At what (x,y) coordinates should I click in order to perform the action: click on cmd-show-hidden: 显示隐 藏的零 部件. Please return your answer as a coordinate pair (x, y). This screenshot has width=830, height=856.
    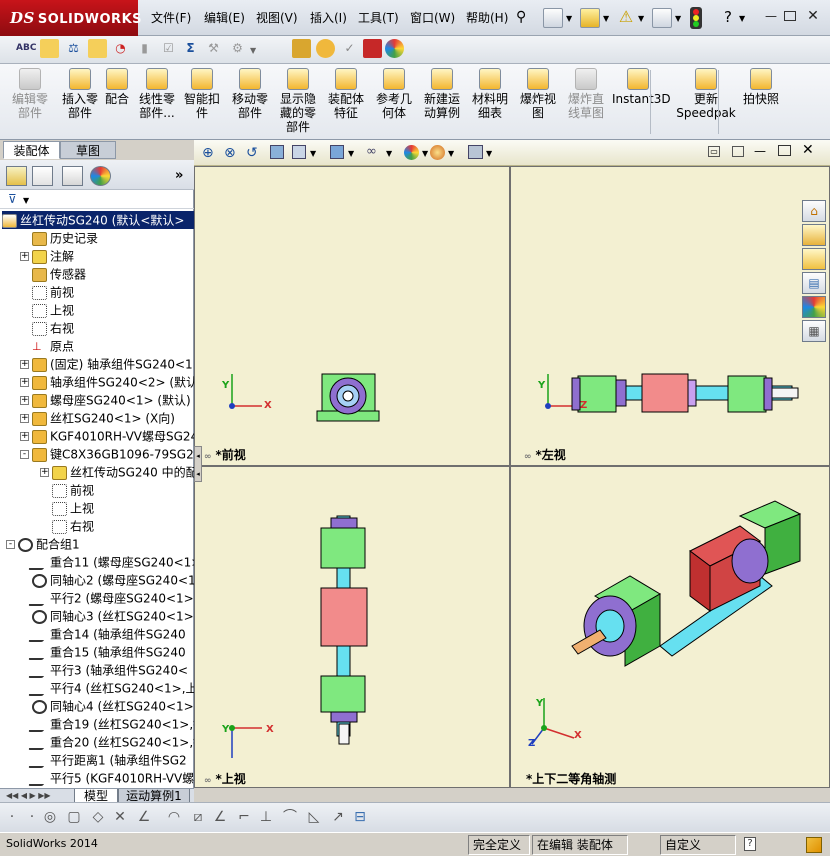
    Looking at the image, I should click on (298, 101).